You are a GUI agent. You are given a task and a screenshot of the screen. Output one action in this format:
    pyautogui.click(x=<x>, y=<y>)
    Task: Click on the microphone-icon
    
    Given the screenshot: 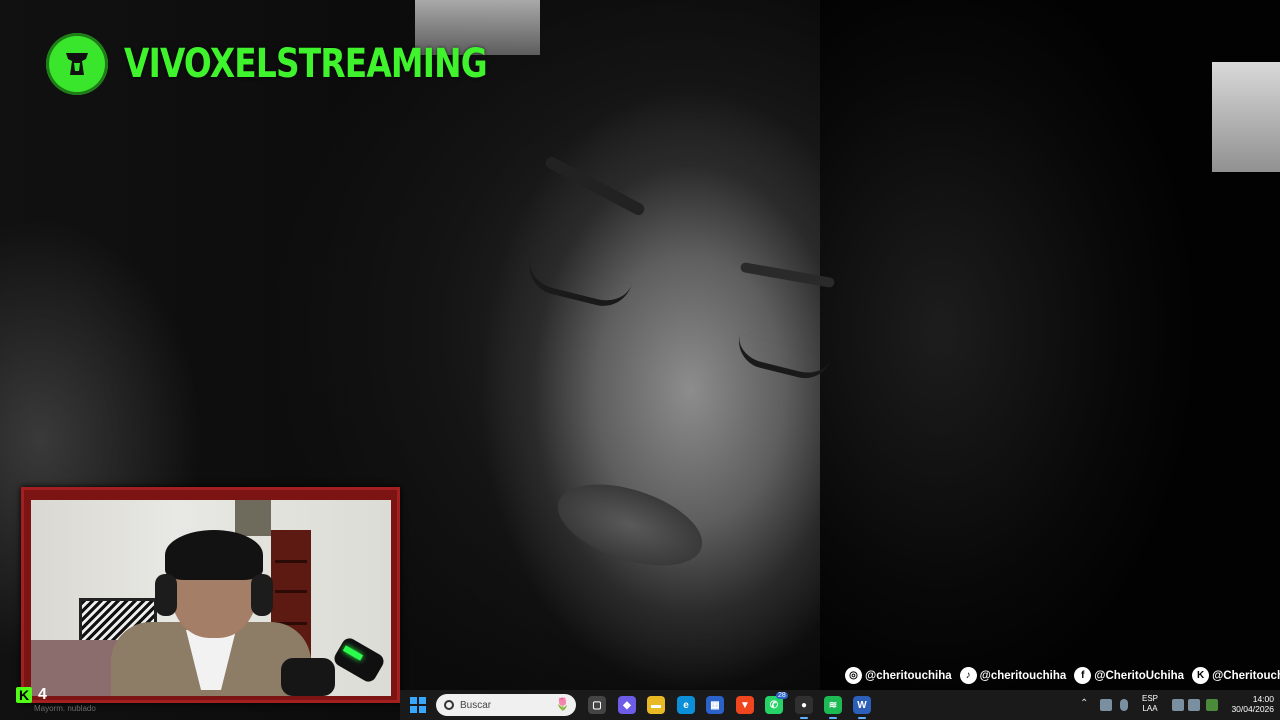 What is the action you would take?
    pyautogui.click(x=1124, y=705)
    